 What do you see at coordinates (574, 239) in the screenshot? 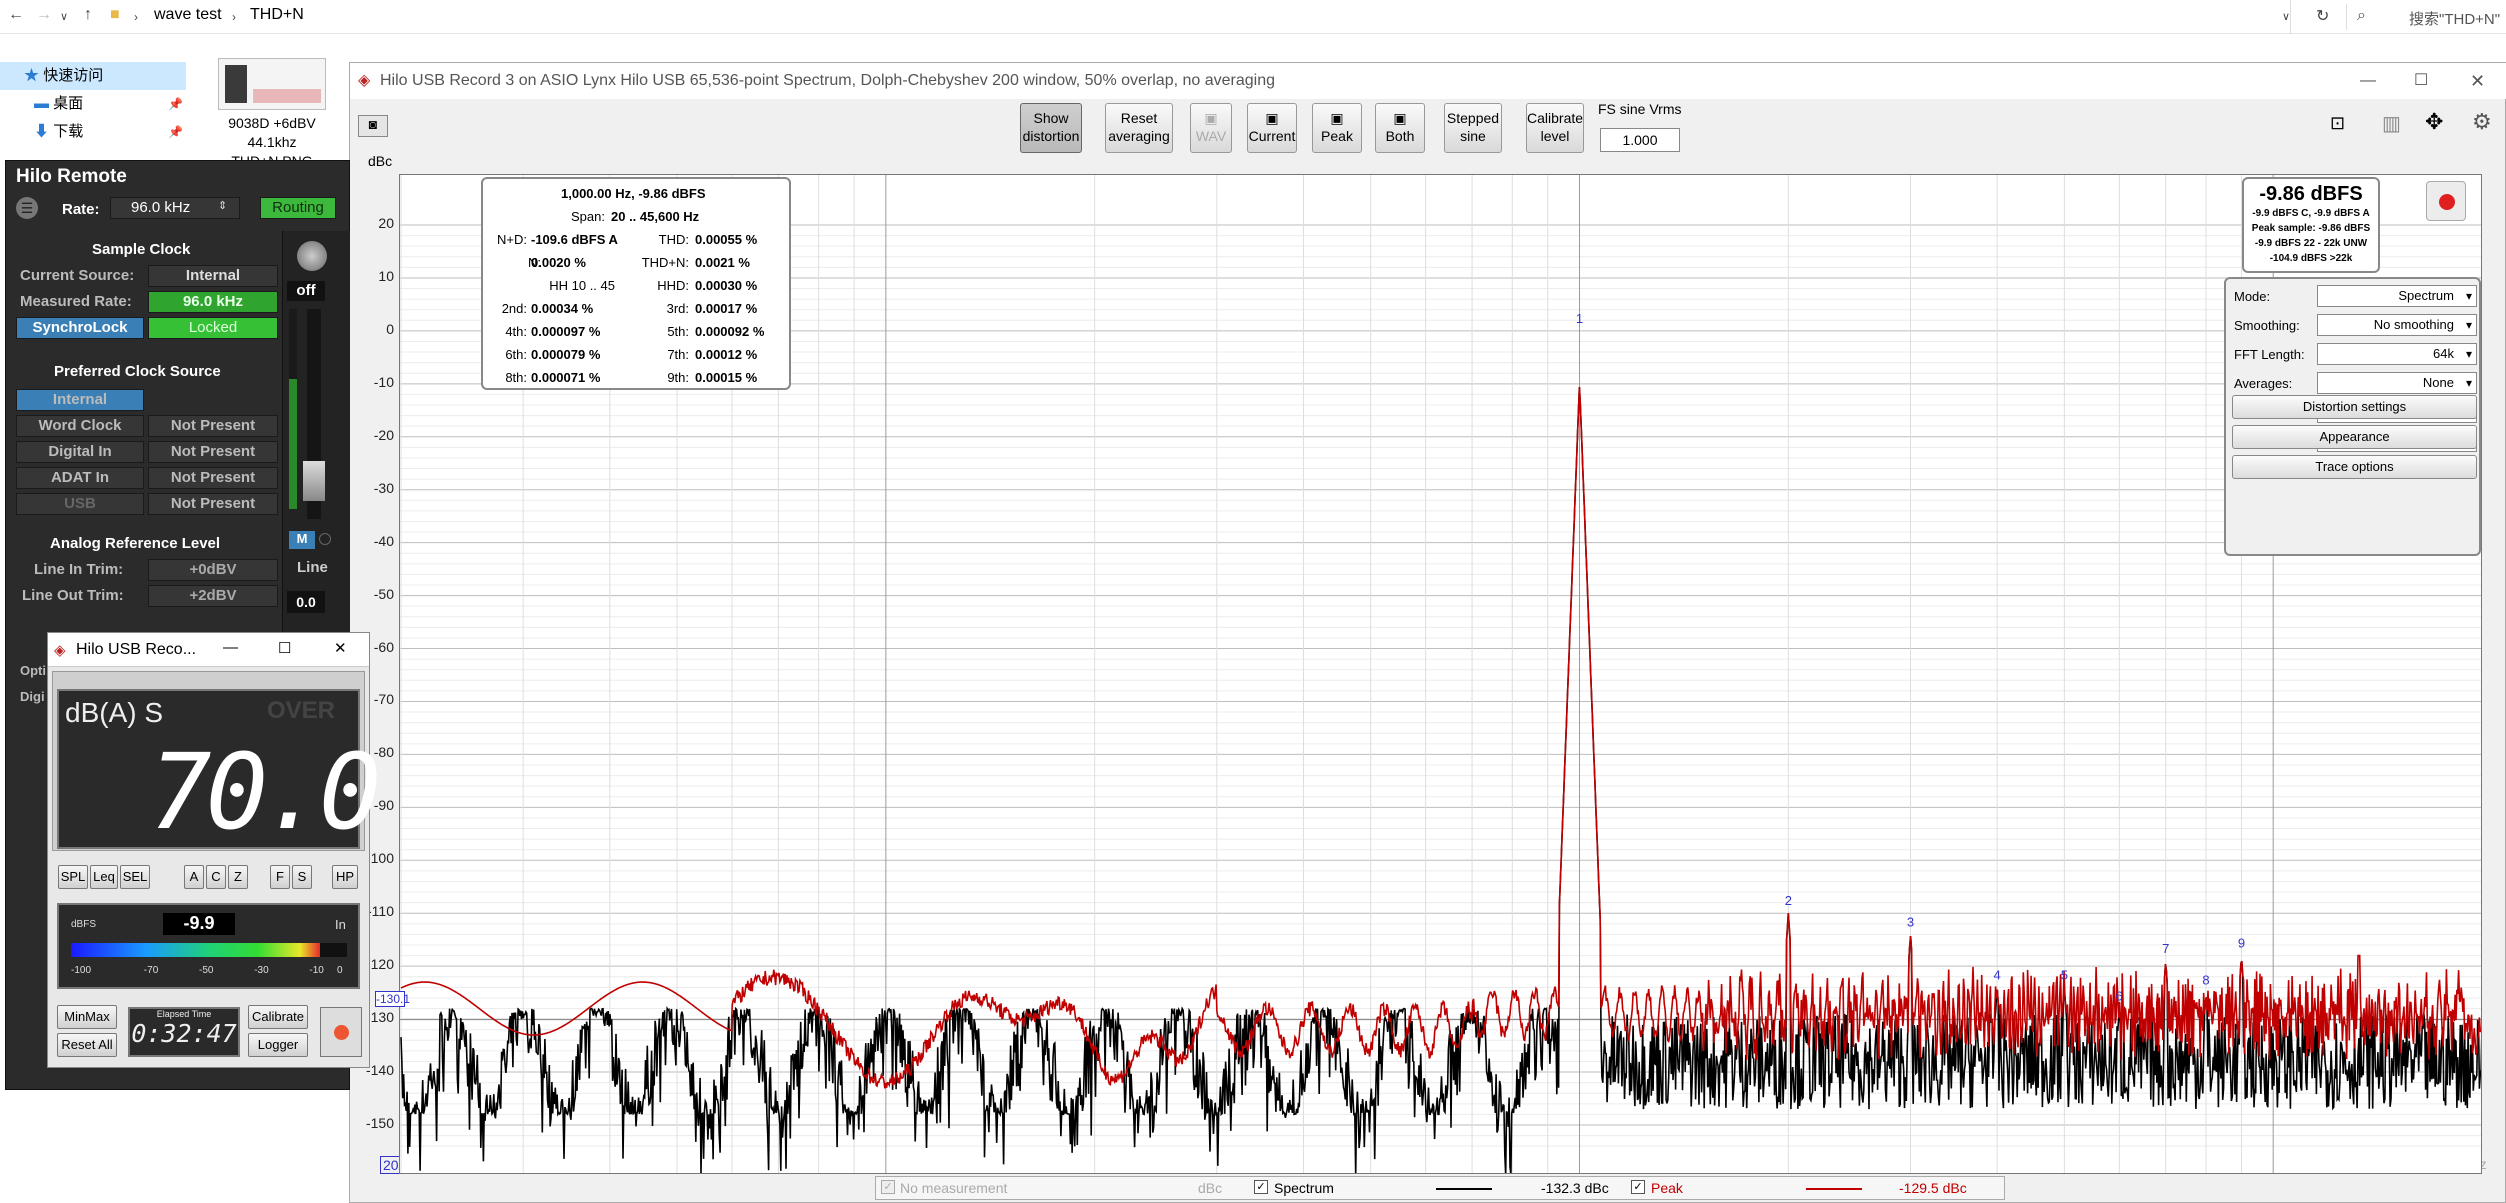
I see `info-value: -109.6 dBFS A` at bounding box center [574, 239].